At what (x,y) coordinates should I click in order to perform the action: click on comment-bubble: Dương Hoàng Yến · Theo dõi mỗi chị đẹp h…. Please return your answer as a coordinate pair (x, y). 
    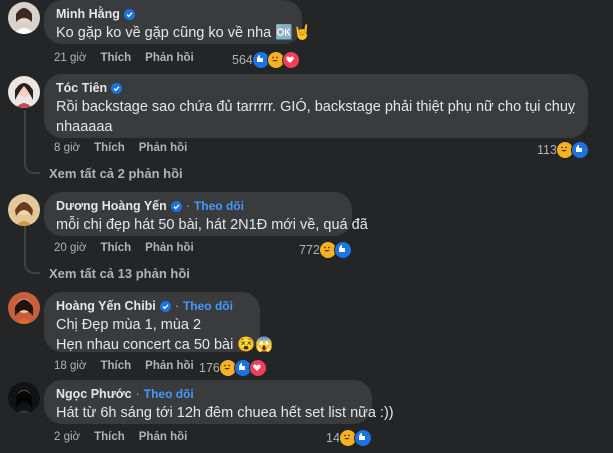
    Looking at the image, I should click on (206, 214).